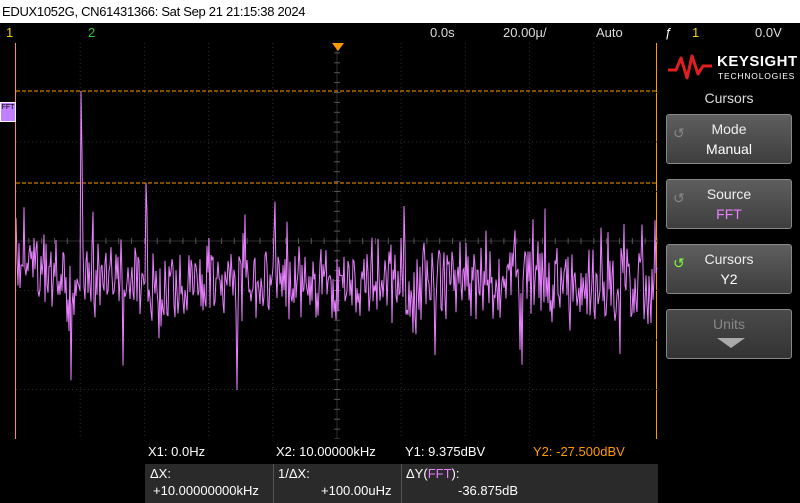 This screenshot has width=800, height=503. I want to click on softkey-label: Cursors, so click(729, 259).